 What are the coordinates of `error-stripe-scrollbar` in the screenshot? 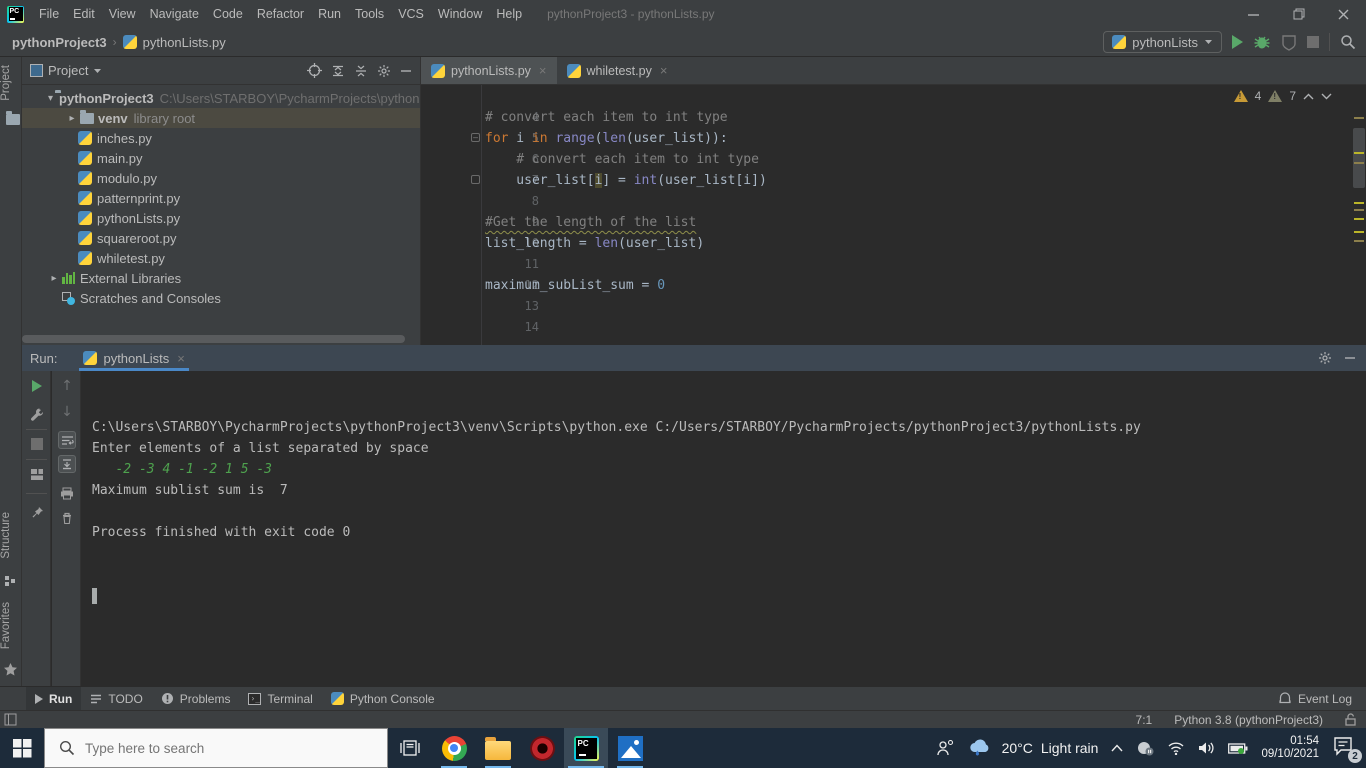 It's located at (1359, 215).